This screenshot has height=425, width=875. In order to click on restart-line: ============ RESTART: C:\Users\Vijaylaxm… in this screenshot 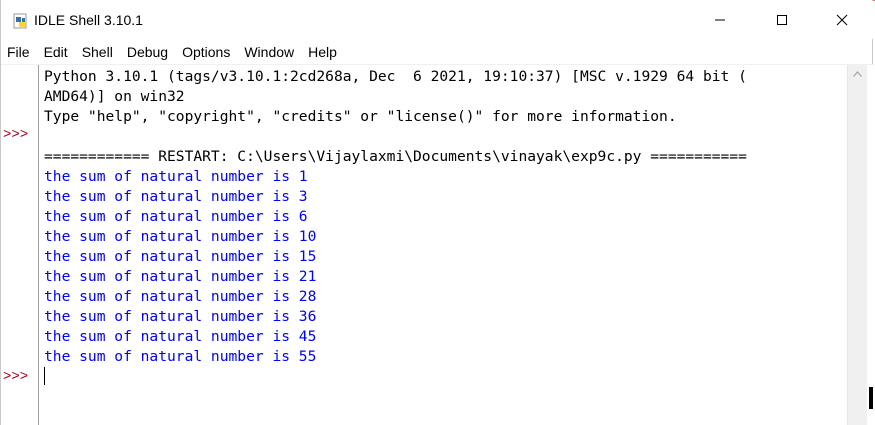, I will do `click(395, 156)`.